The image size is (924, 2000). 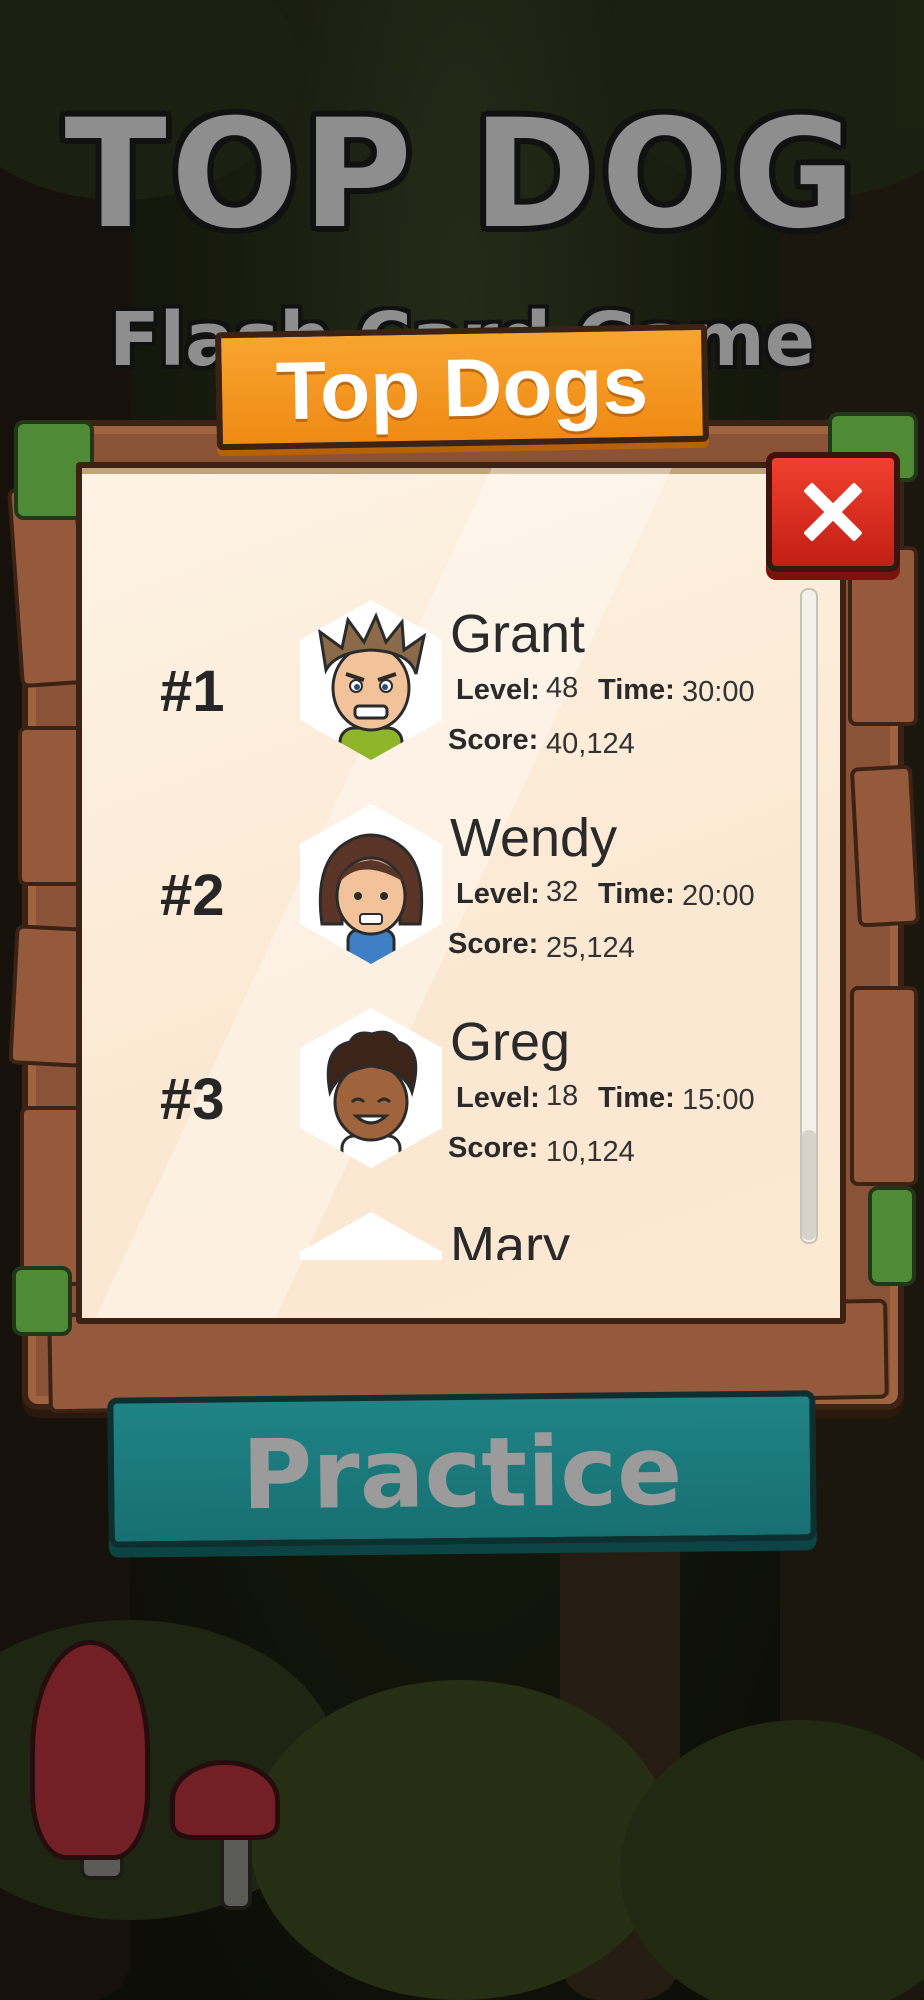 What do you see at coordinates (562, 1096) in the screenshot?
I see `level-value: 18` at bounding box center [562, 1096].